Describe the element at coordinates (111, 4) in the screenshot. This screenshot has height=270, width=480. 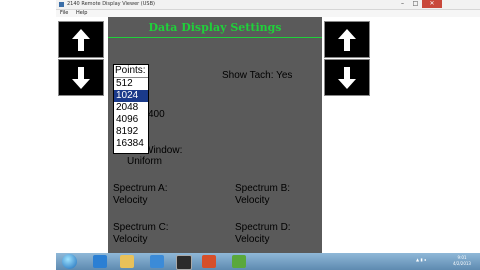
I see `window-title: 2140 Remote Display Viewer (USB)` at that location.